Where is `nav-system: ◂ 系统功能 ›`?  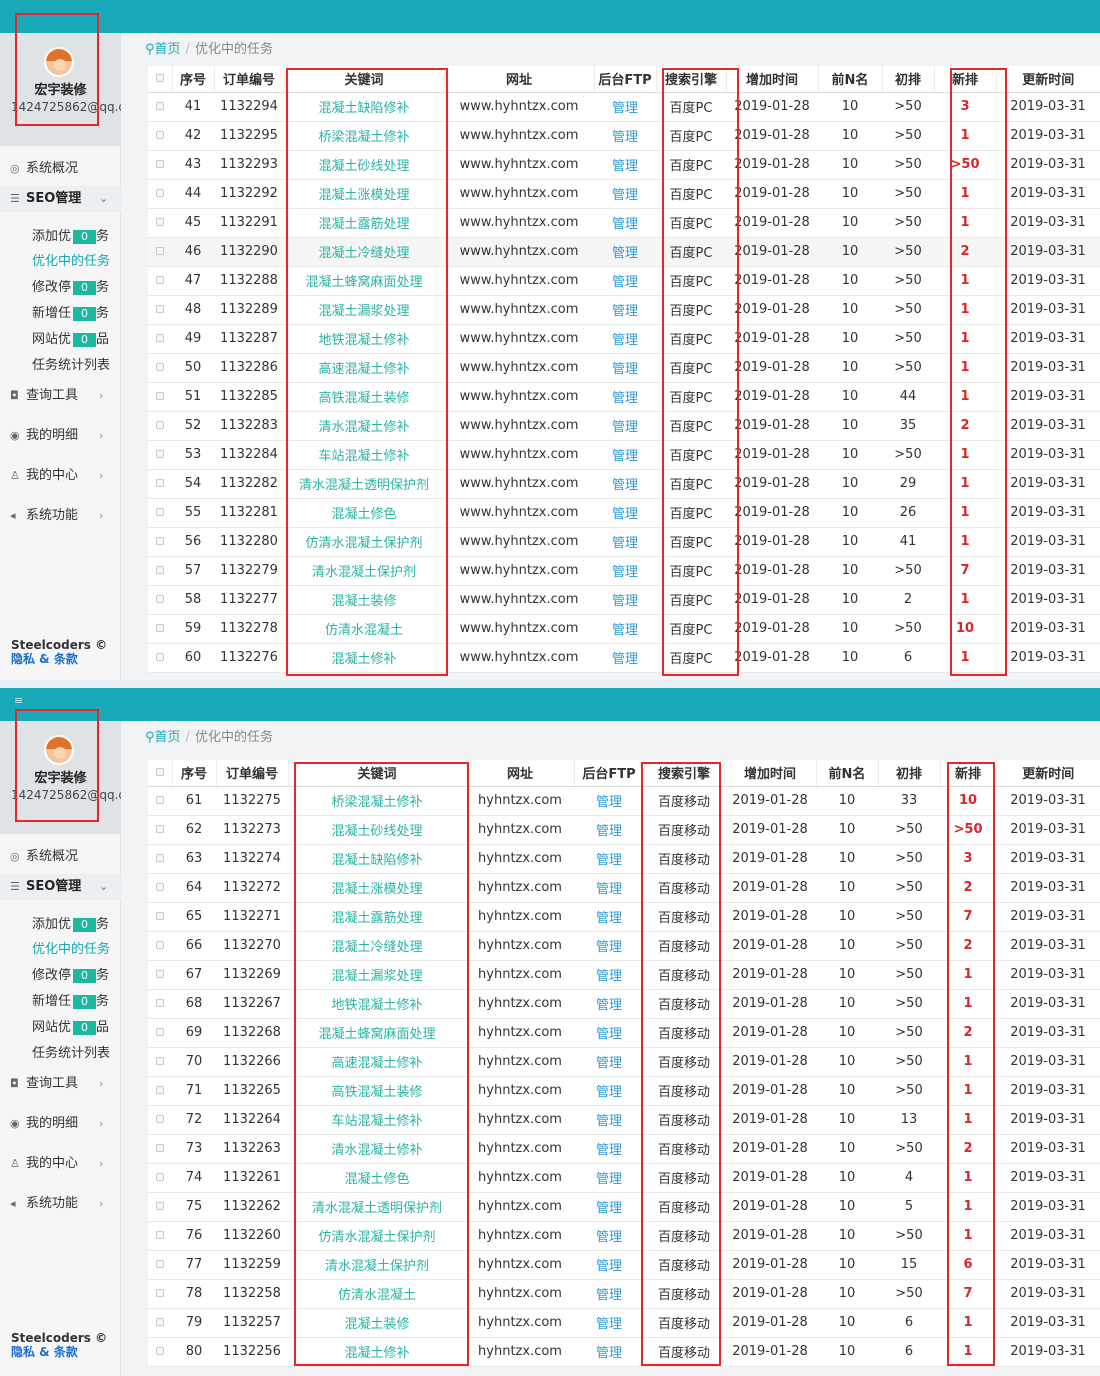 nav-system: ◂ 系统功能 › is located at coordinates (60, 516).